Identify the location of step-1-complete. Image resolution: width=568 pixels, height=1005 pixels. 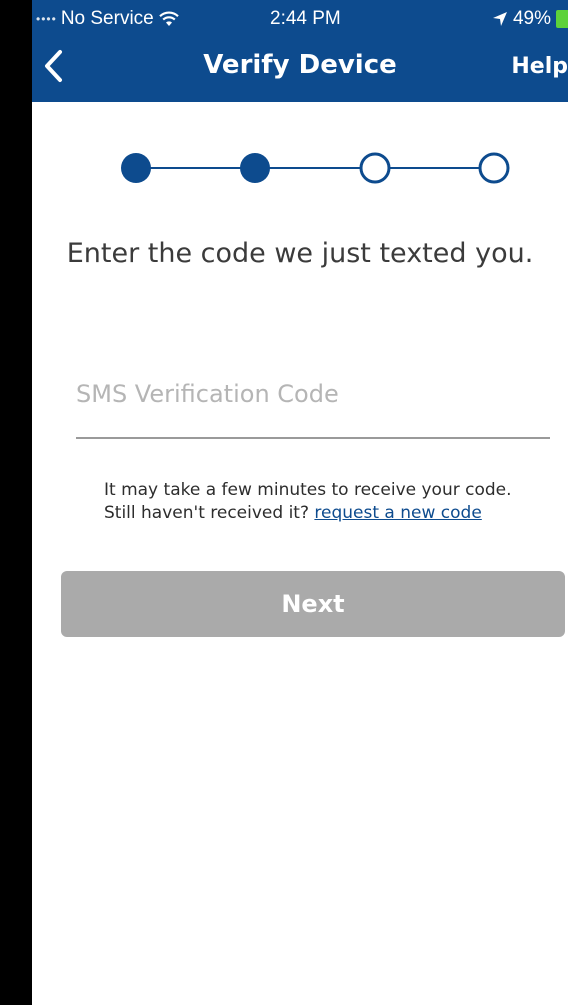
(136, 168).